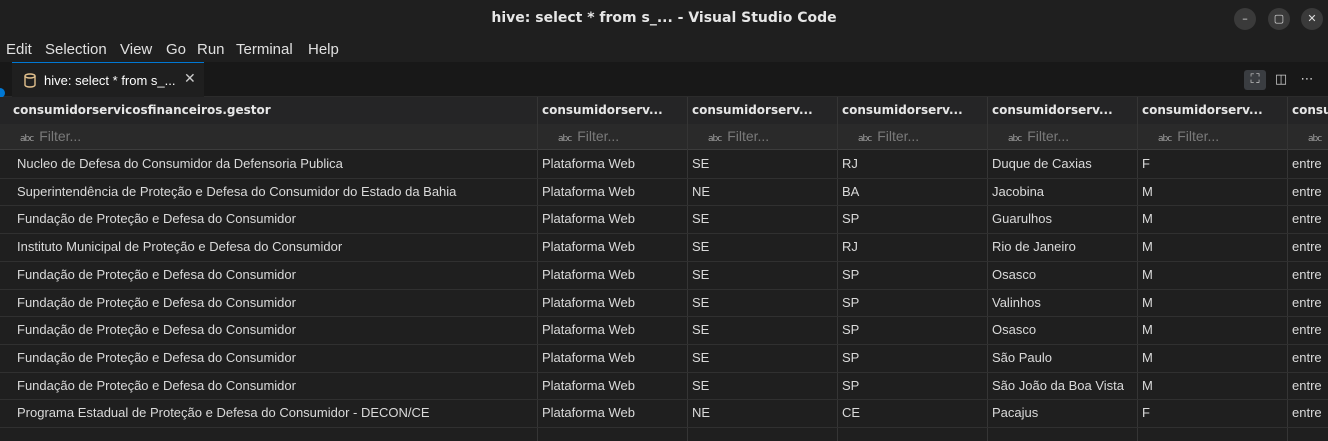 This screenshot has height=441, width=1328. I want to click on table-cell: CE, so click(913, 412).